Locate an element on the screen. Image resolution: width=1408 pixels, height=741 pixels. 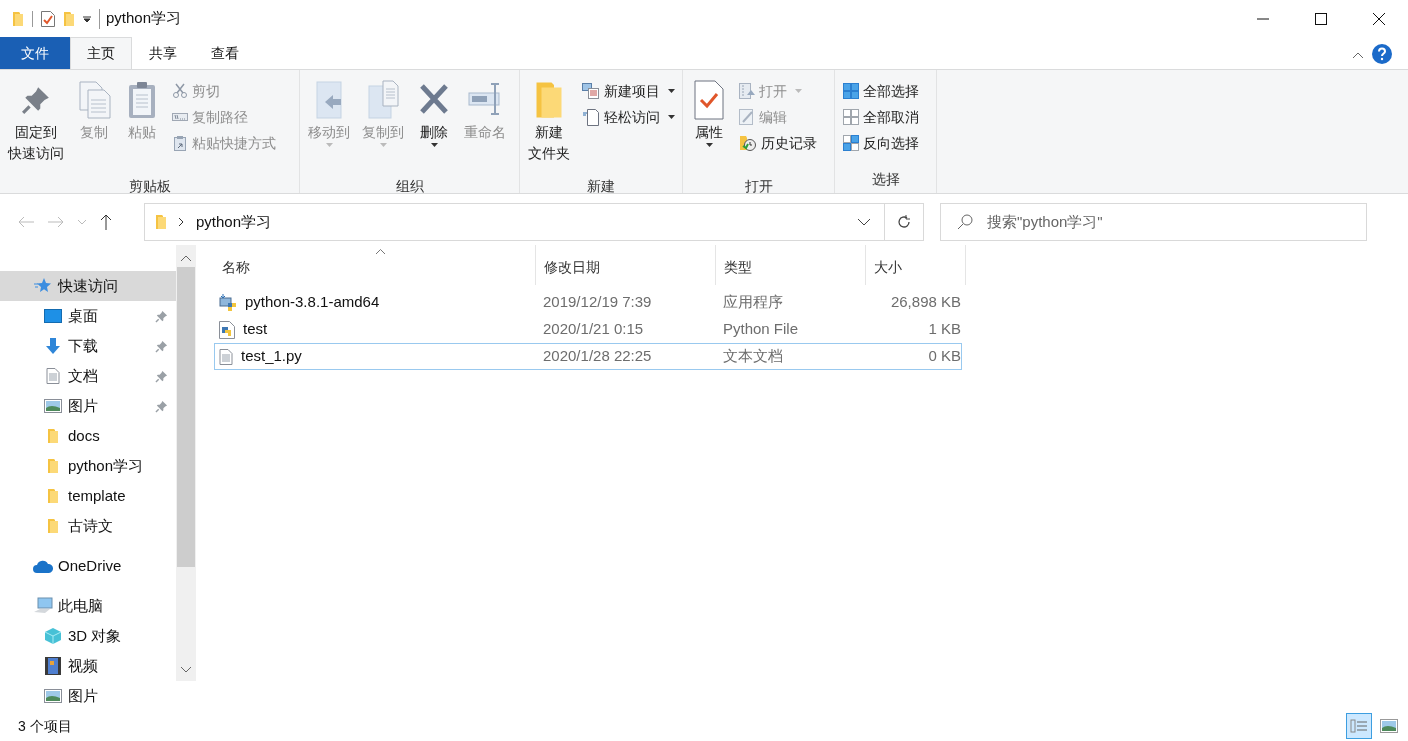
file-row: test 2020/1/21 0:15 Python File 1 KB is located at coordinates (588, 329).